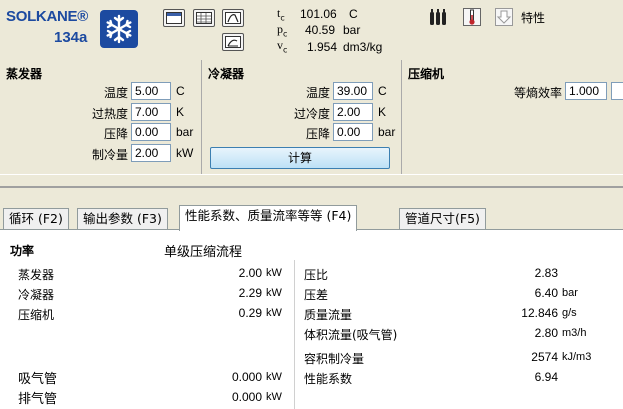 The width and height of the screenshot is (623, 409). I want to click on cycle-diagram-button, so click(233, 18).